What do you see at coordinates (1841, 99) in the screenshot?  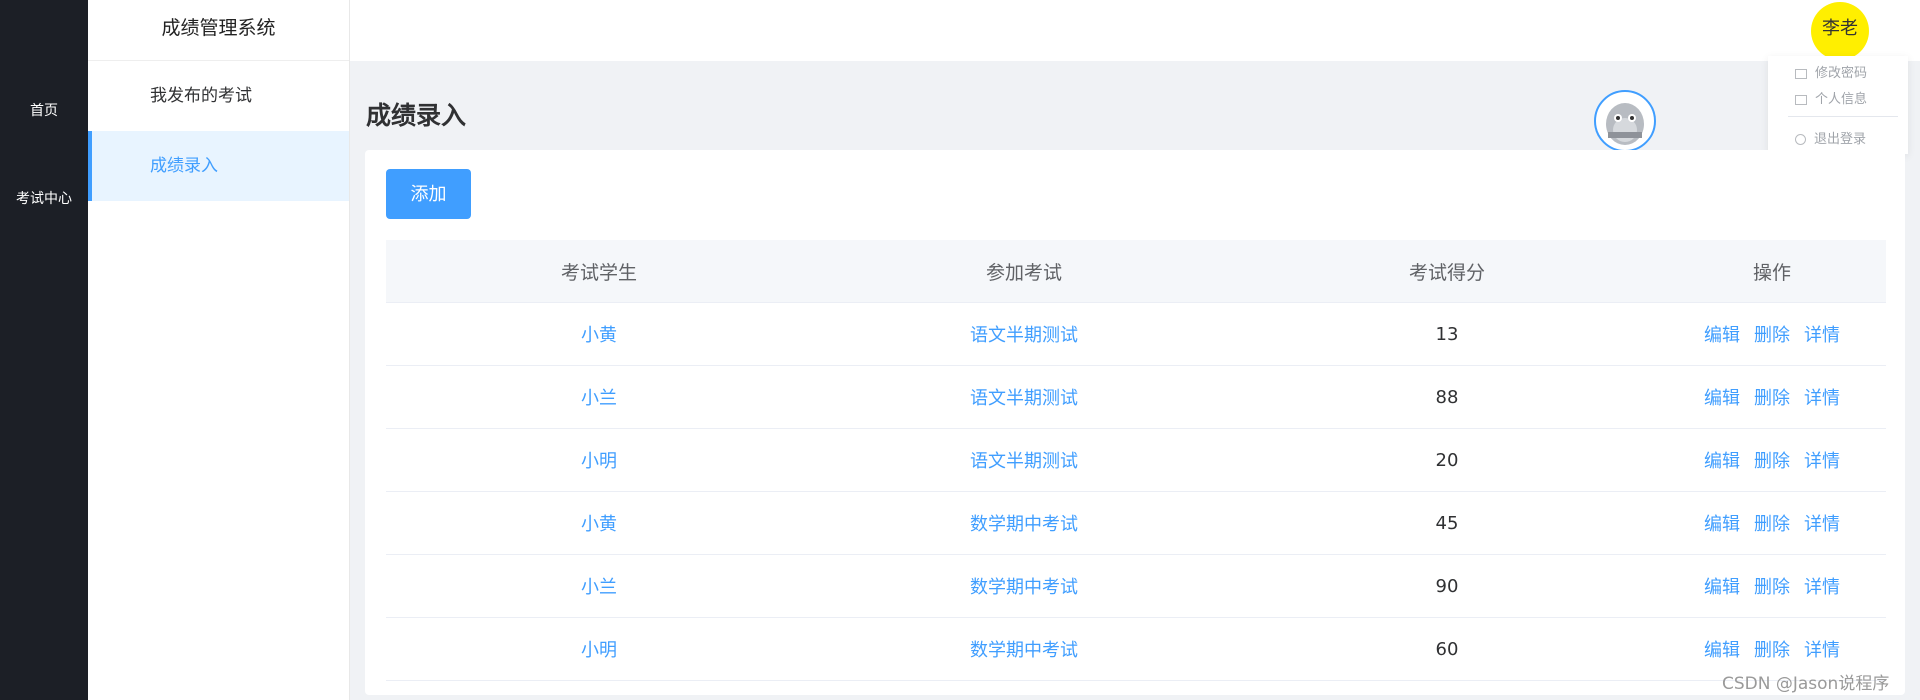 I see `menu-item-label: 个人信息` at bounding box center [1841, 99].